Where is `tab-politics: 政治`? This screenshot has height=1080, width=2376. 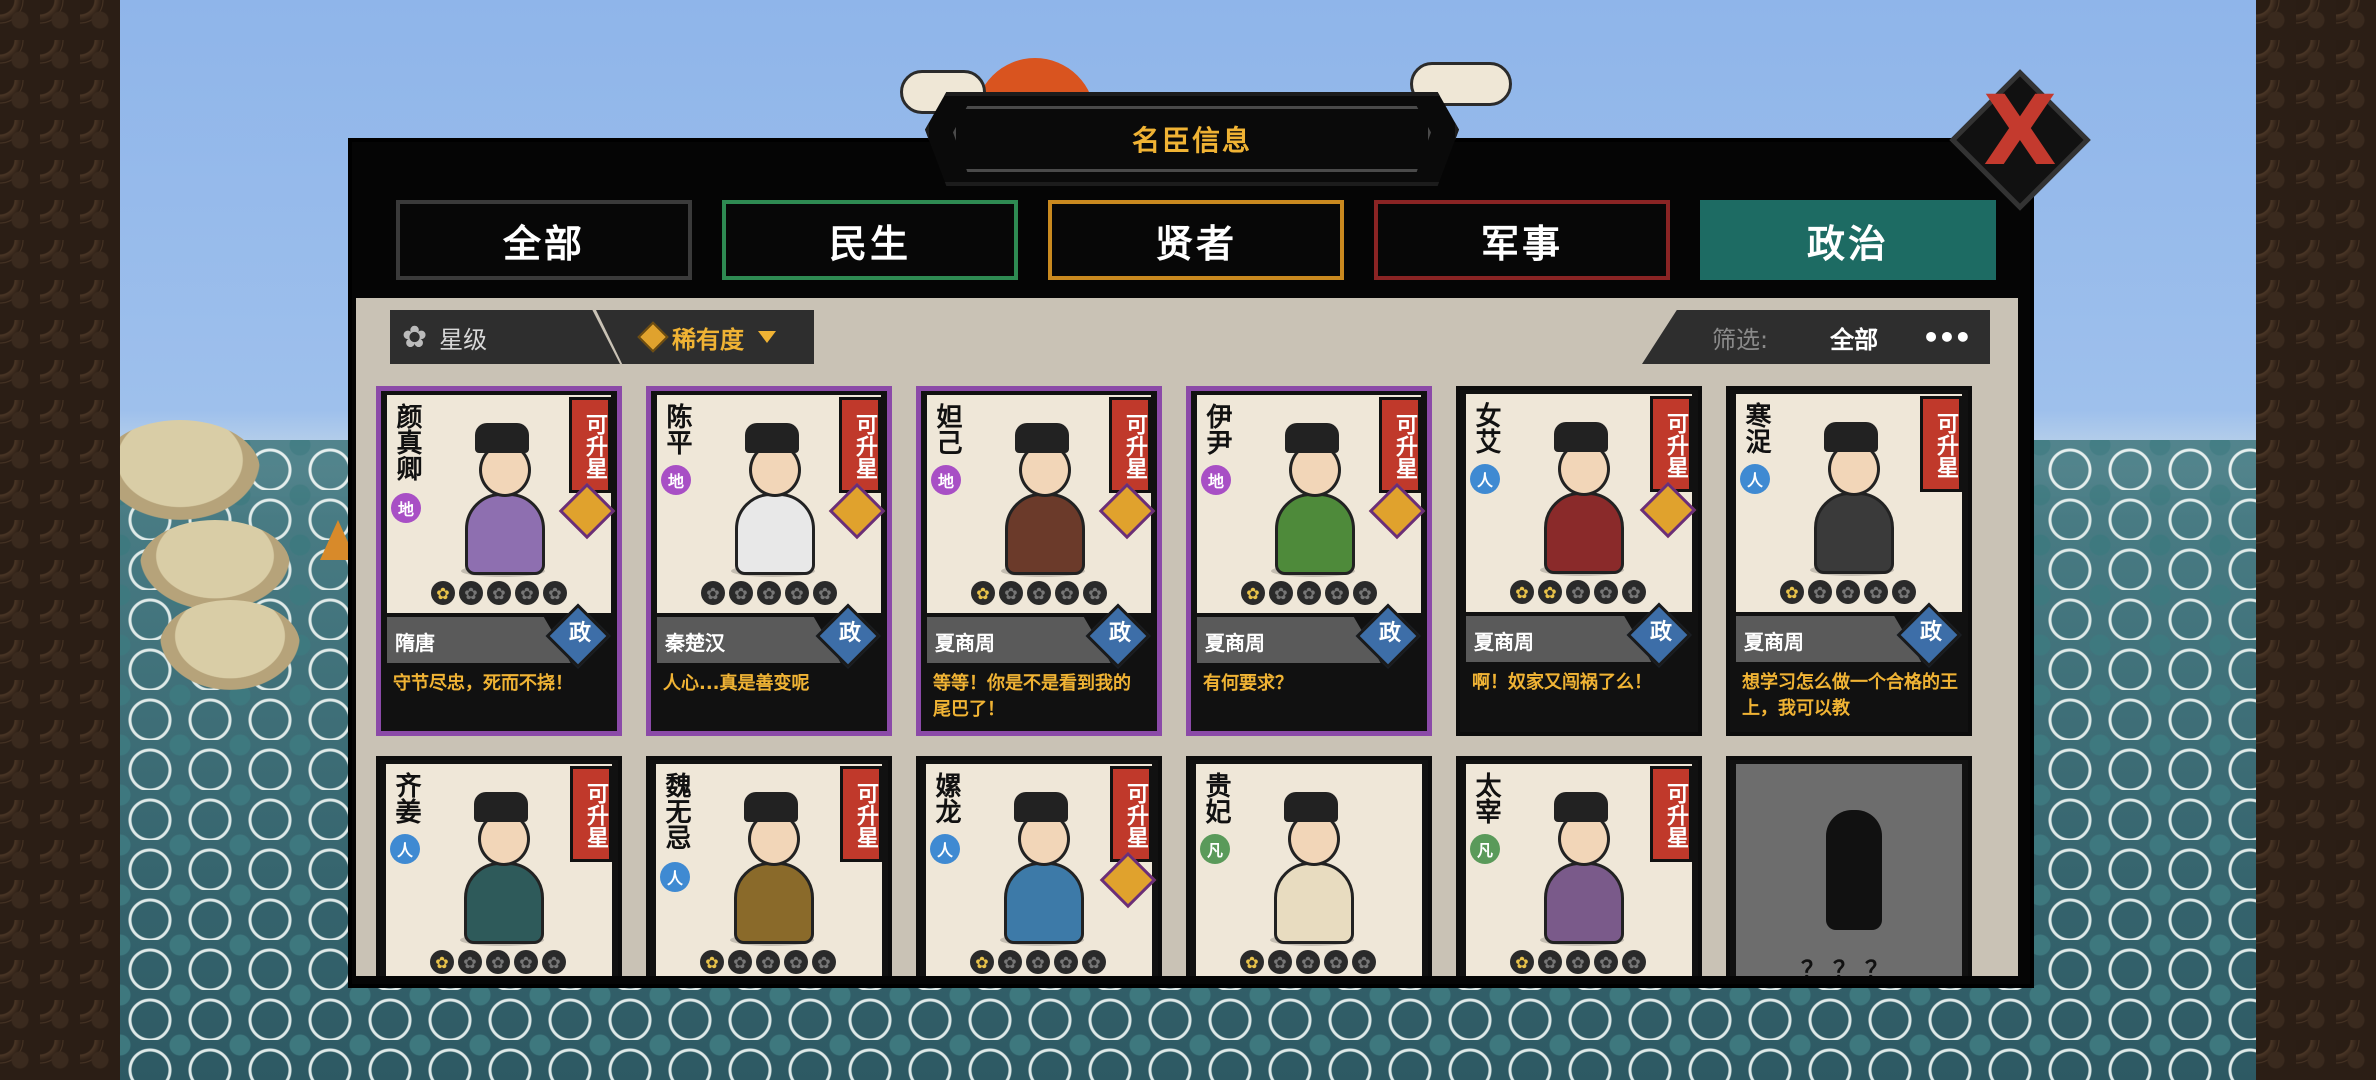 tab-politics: 政治 is located at coordinates (1848, 240).